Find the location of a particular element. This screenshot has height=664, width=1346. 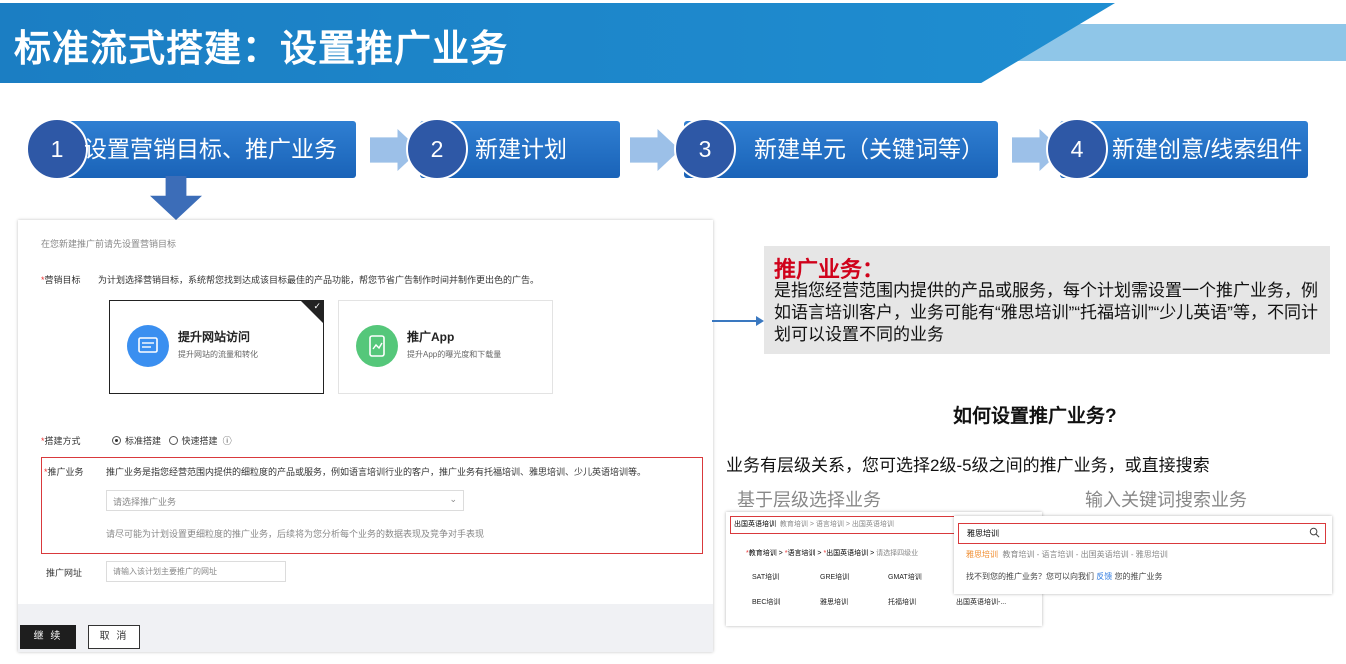

step-1-label: 设置营销目标、推广业务 is located at coordinates (210, 149).